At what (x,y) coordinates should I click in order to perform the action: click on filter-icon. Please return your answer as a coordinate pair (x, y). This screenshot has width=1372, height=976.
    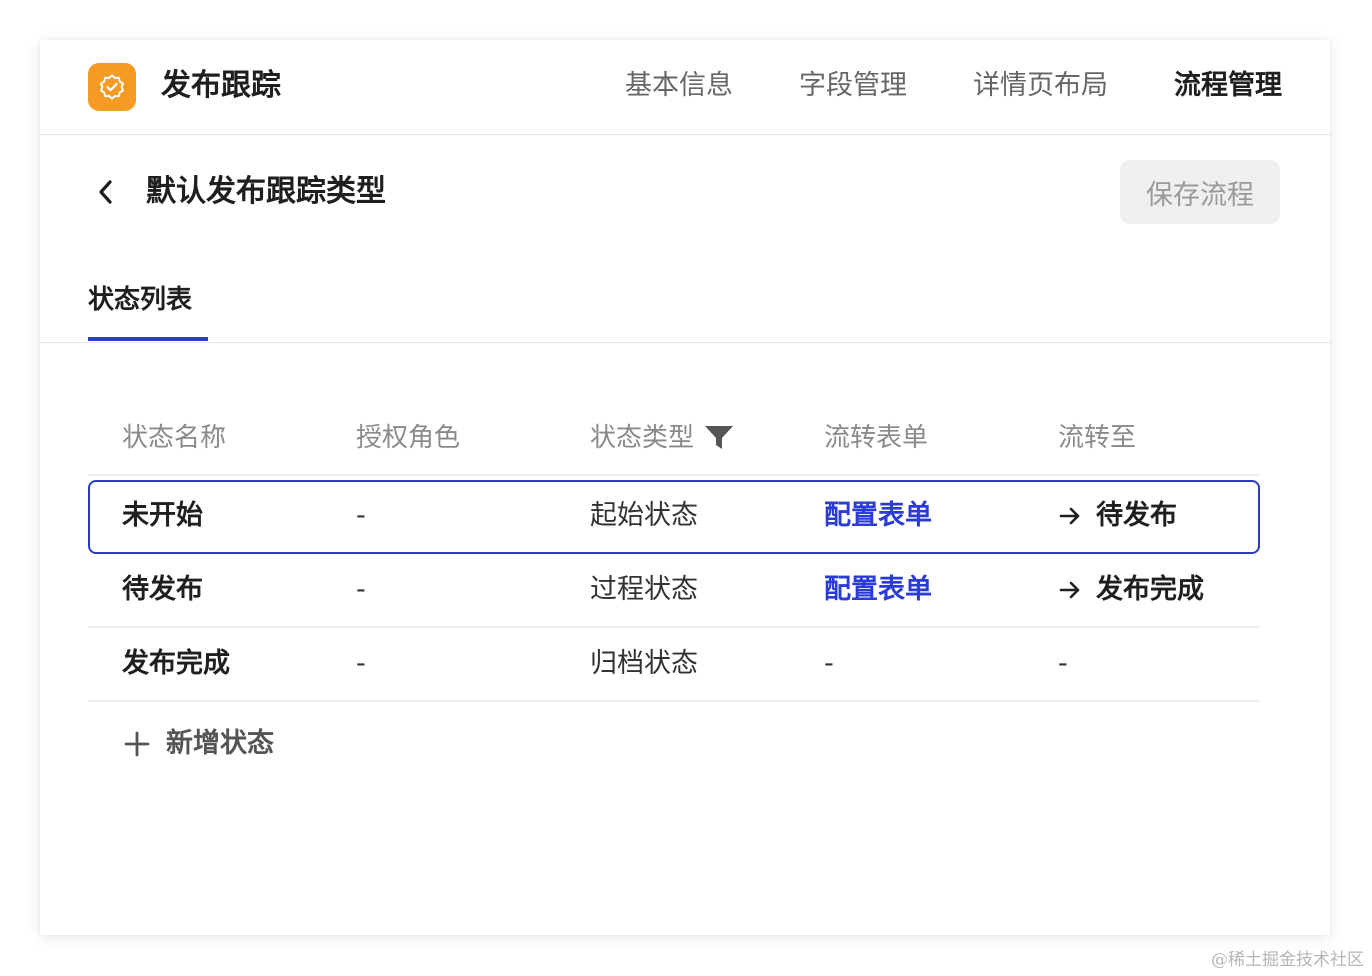
    Looking at the image, I should click on (719, 438).